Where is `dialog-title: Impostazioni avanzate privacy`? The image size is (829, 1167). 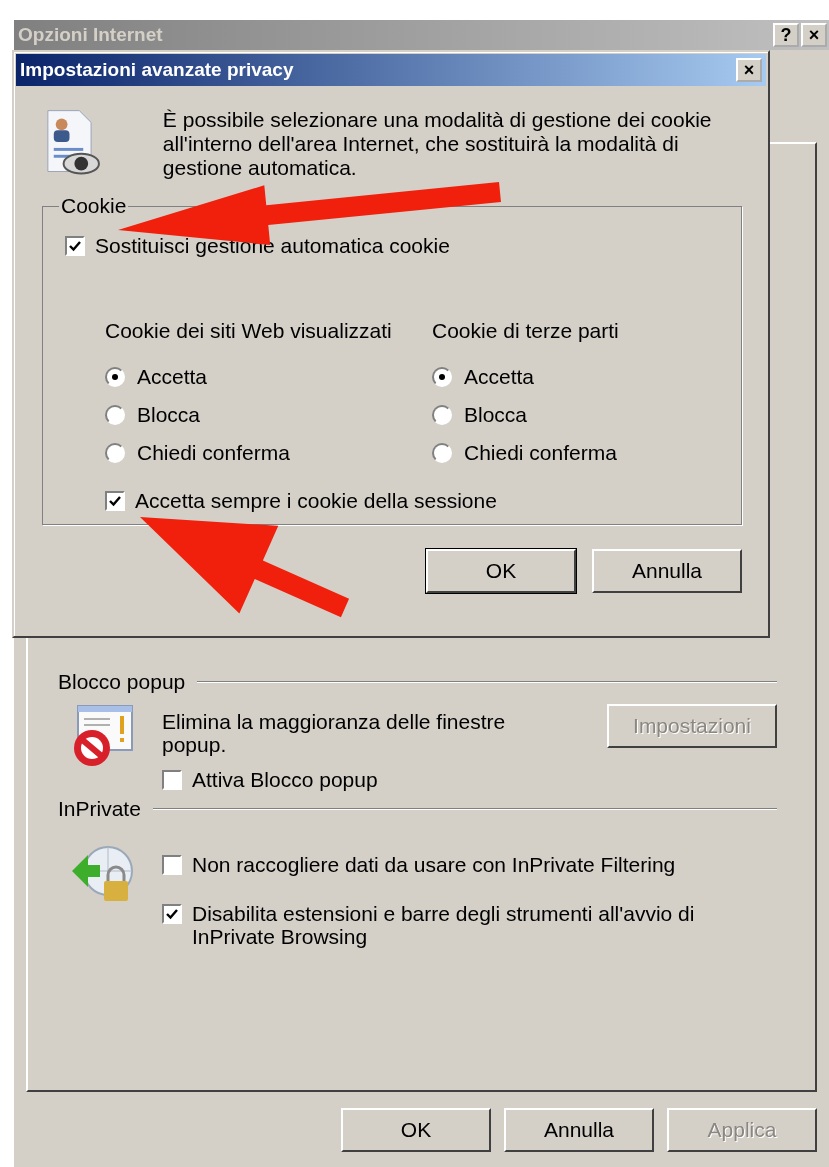
dialog-title: Impostazioni avanzate privacy is located at coordinates (157, 70).